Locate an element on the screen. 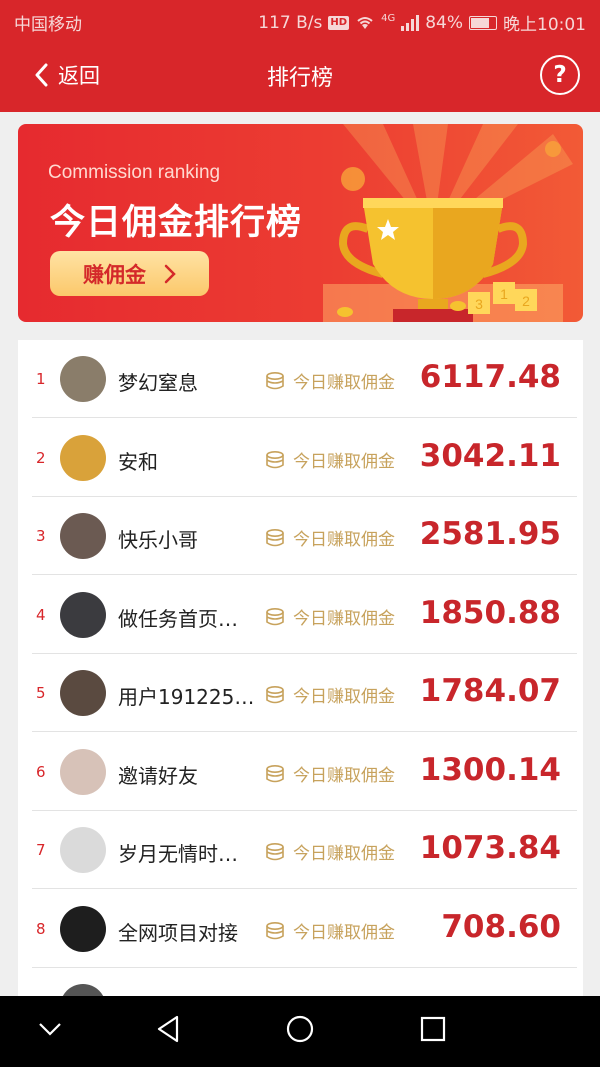  rank-number: 3 is located at coordinates (41, 536).